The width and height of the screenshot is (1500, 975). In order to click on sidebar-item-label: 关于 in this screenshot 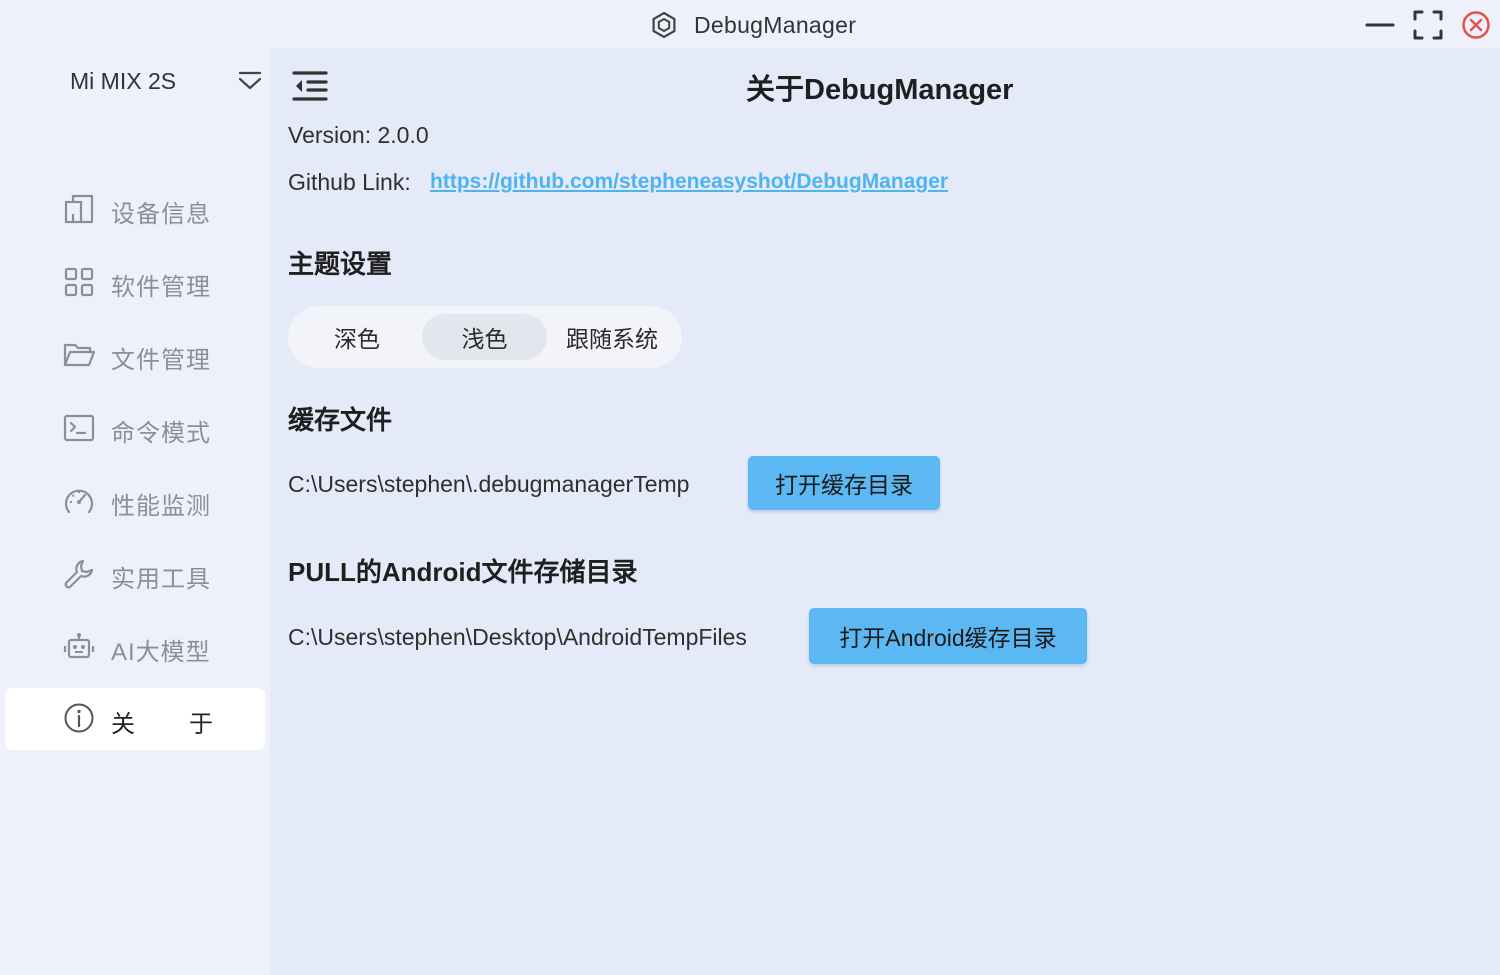, I will do `click(162, 721)`.